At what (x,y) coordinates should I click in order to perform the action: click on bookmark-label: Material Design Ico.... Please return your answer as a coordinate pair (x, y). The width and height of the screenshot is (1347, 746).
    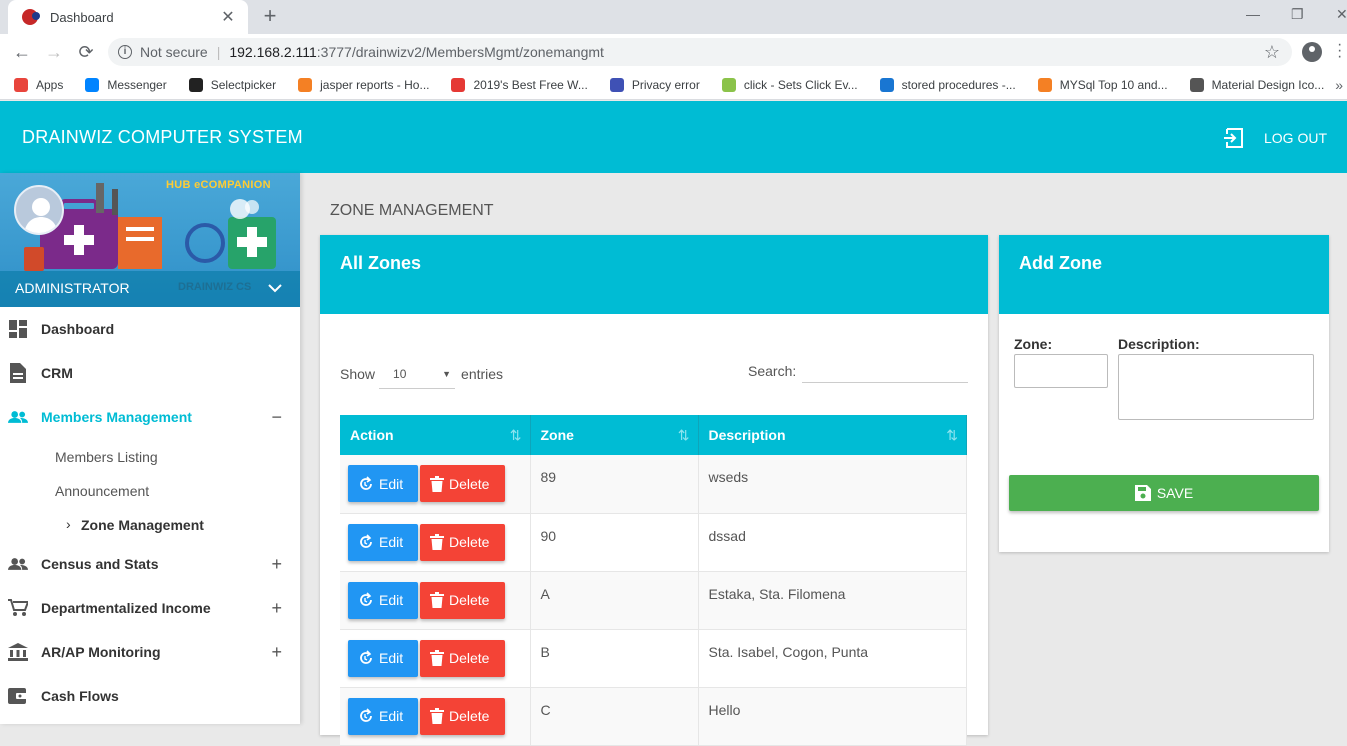
    Looking at the image, I should click on (1268, 84).